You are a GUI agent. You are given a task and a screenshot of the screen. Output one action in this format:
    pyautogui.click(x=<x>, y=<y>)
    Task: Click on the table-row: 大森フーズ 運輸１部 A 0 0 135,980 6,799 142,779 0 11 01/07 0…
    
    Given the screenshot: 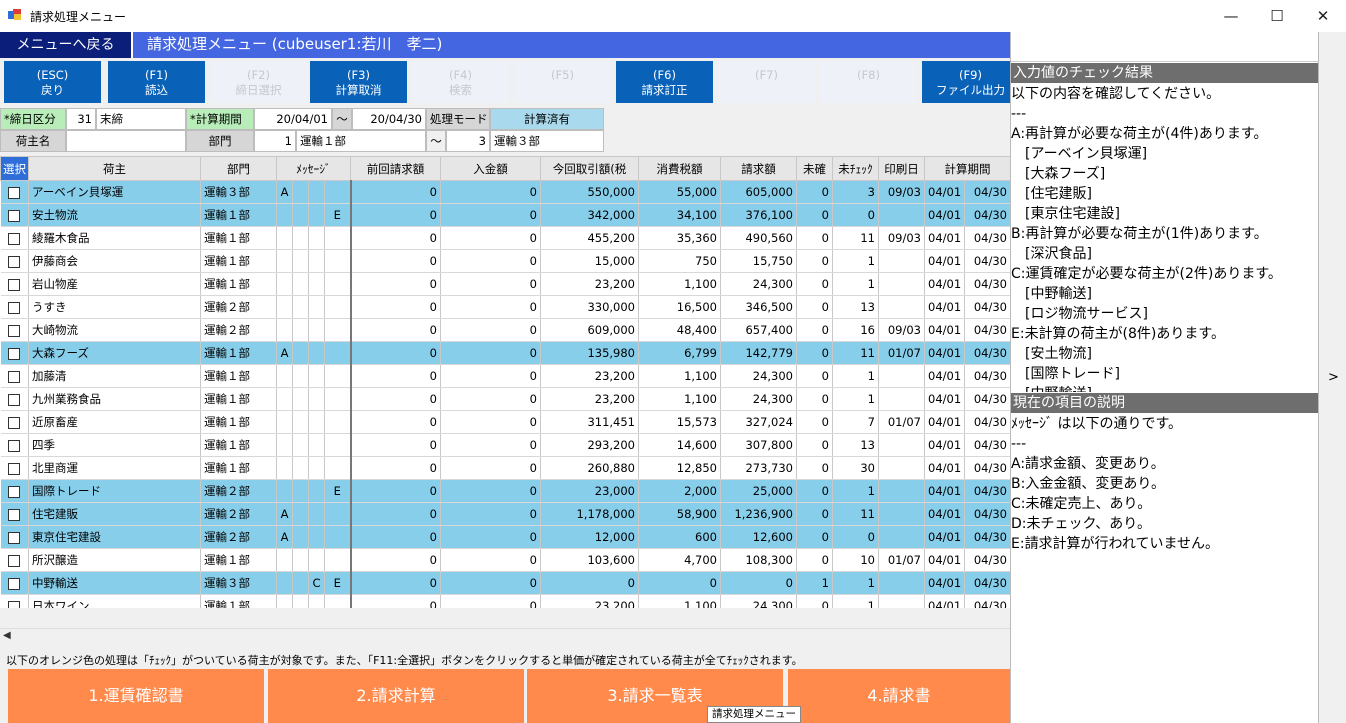 What is the action you would take?
    pyautogui.click(x=505, y=353)
    